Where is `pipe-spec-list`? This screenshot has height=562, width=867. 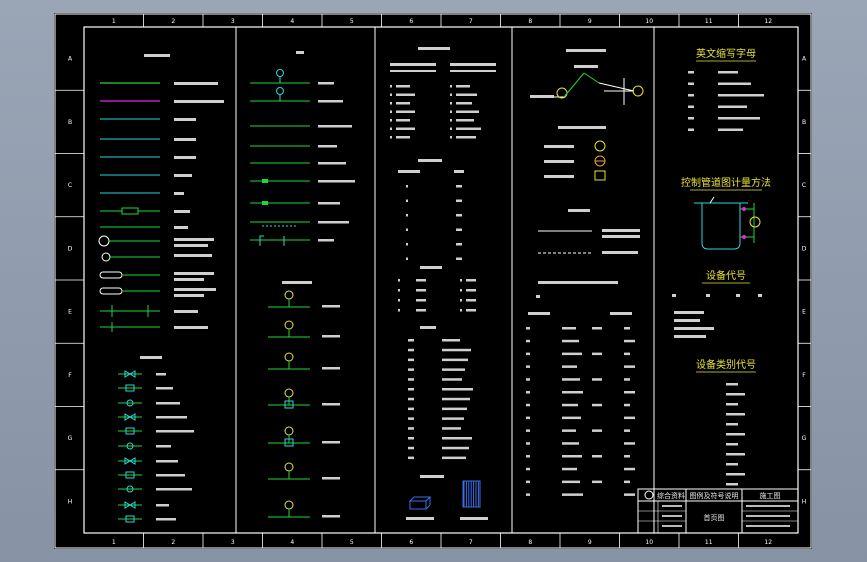 pipe-spec-list is located at coordinates (435, 112).